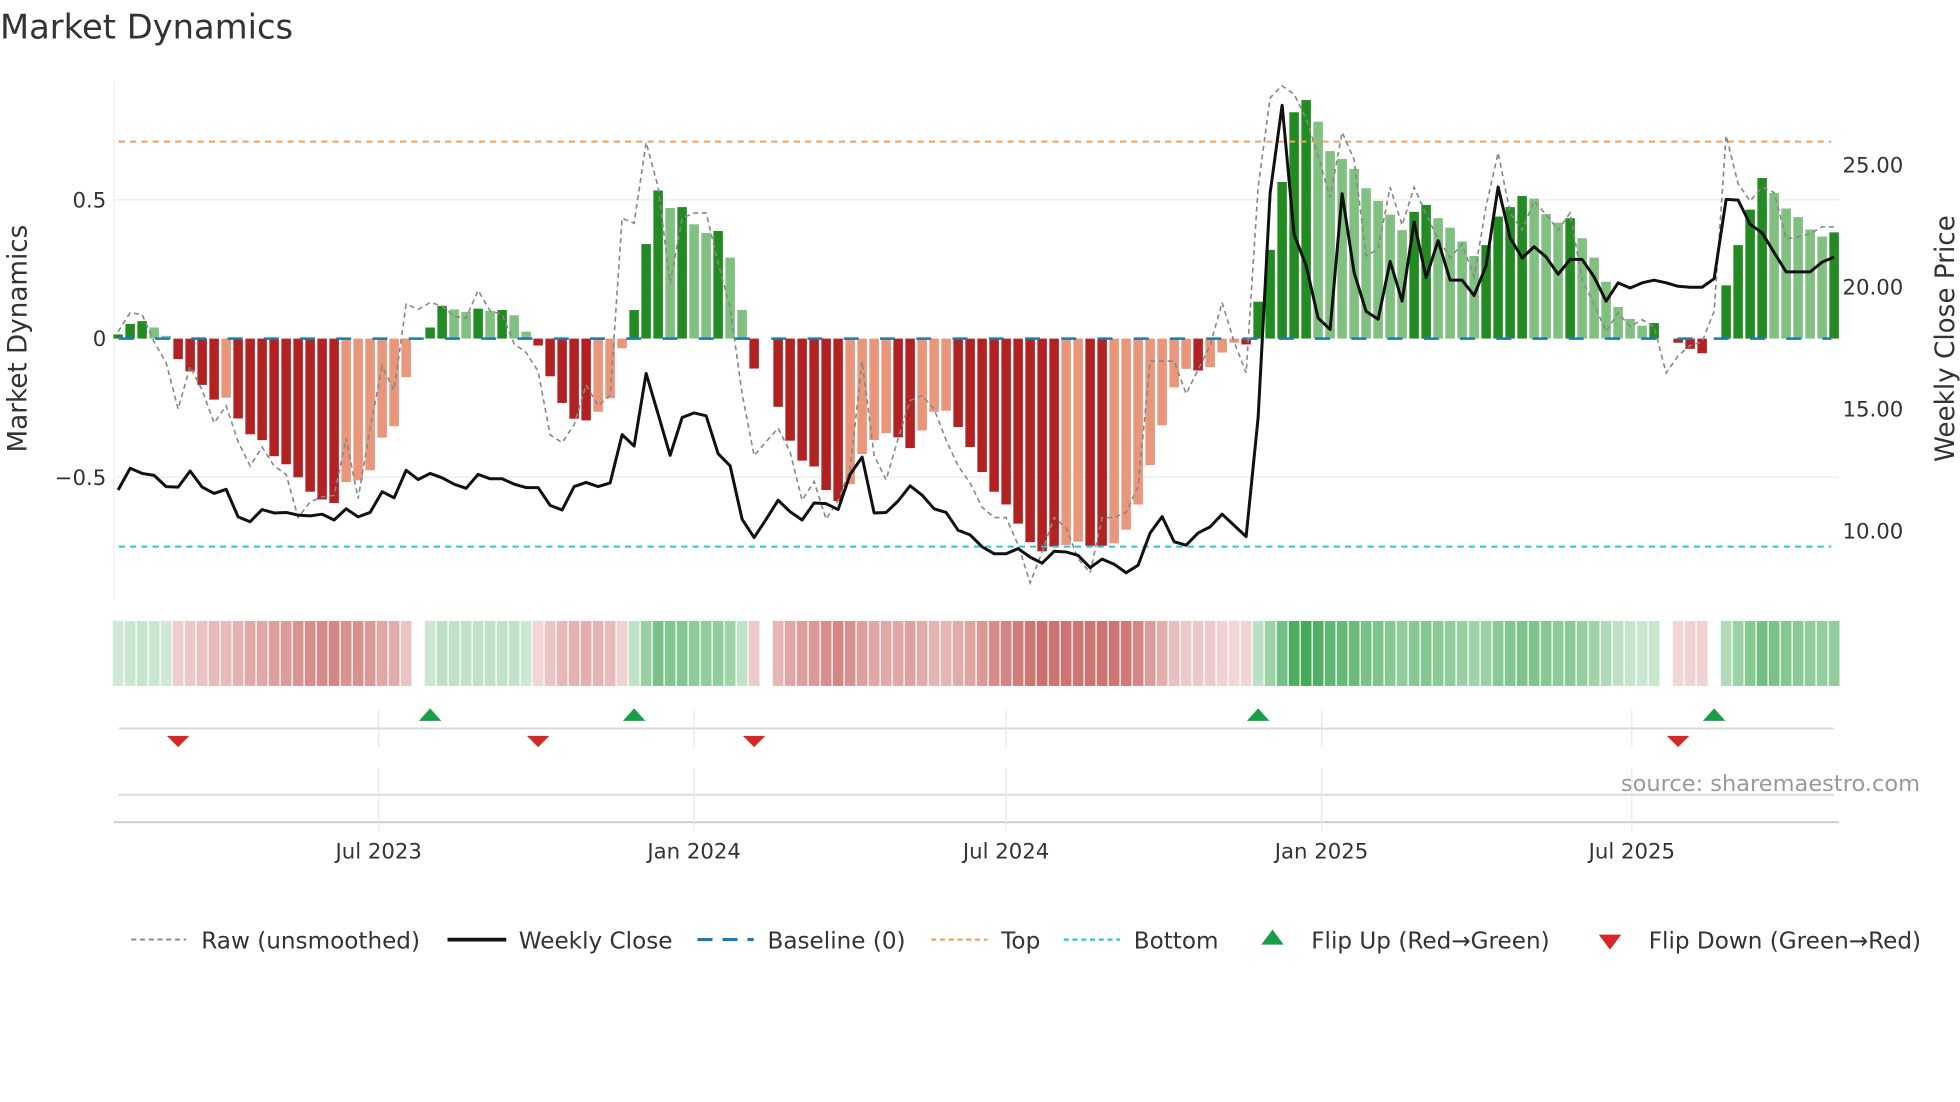 The height and width of the screenshot is (1102, 1960). I want to click on x-tick-label: Jan 2024, so click(693, 851).